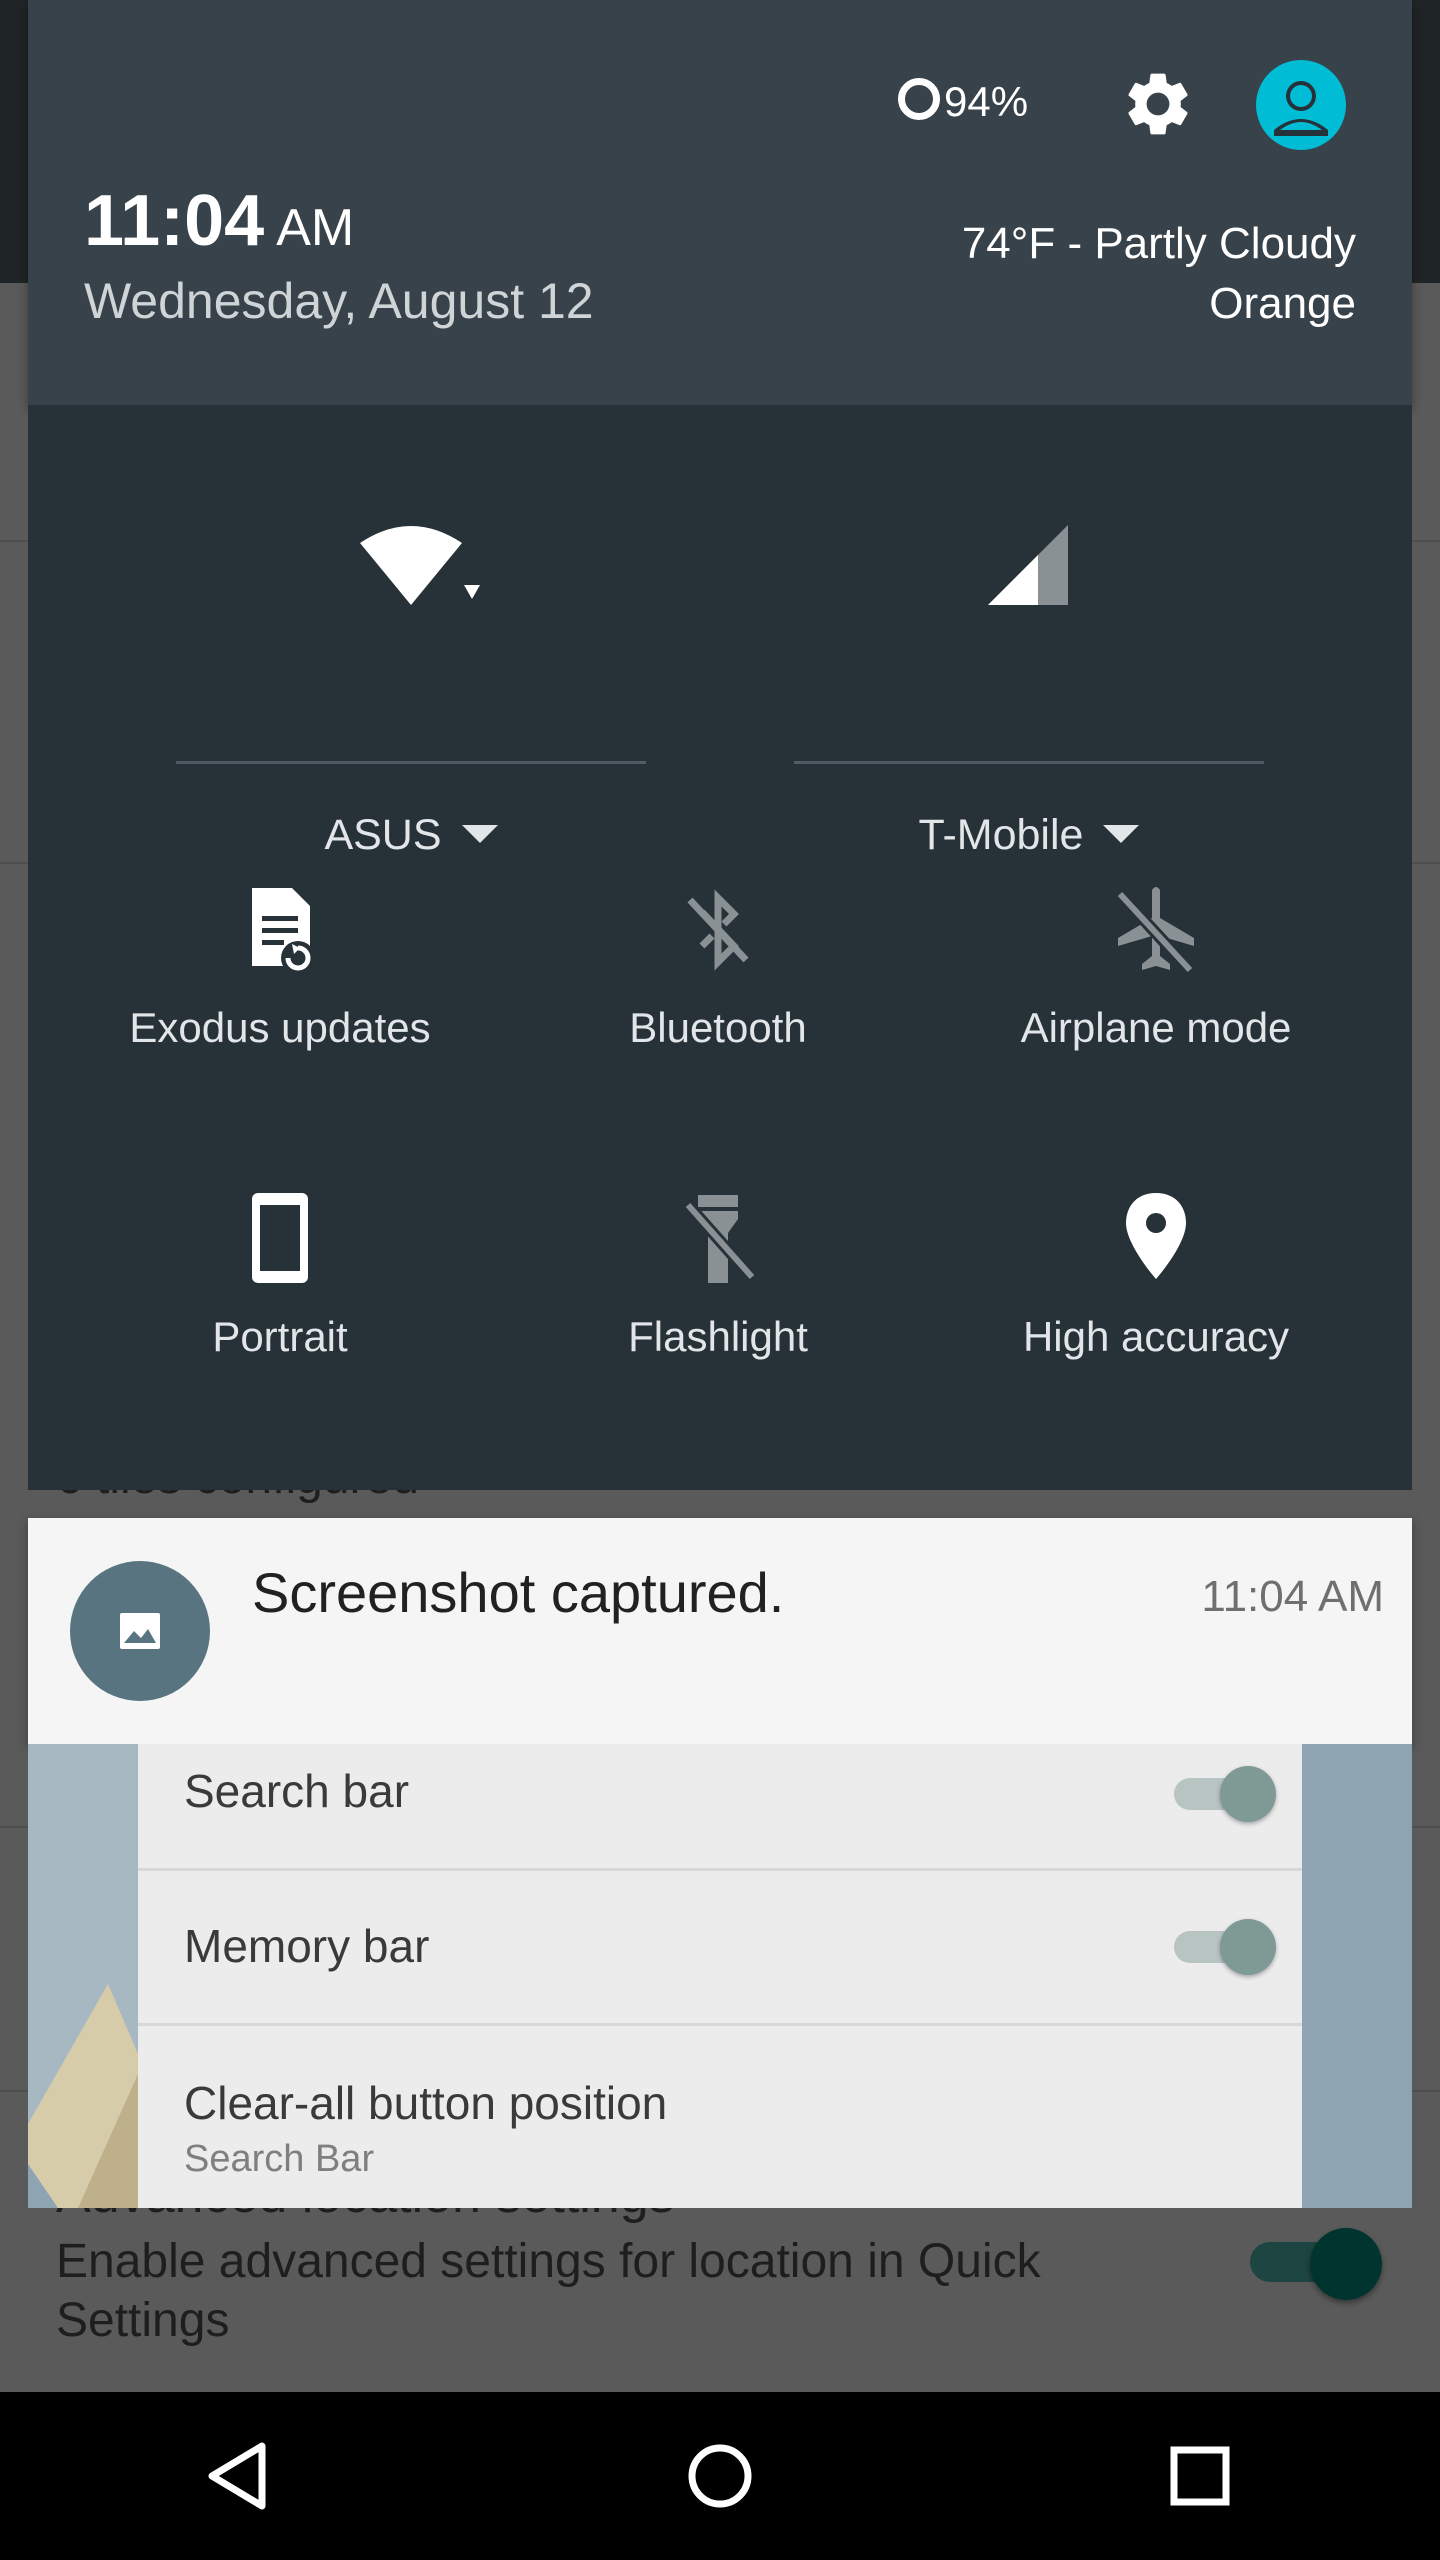 Image resolution: width=1440 pixels, height=2560 pixels. Describe the element at coordinates (297, 1791) in the screenshot. I see `preview-row-label: Search bar` at that location.